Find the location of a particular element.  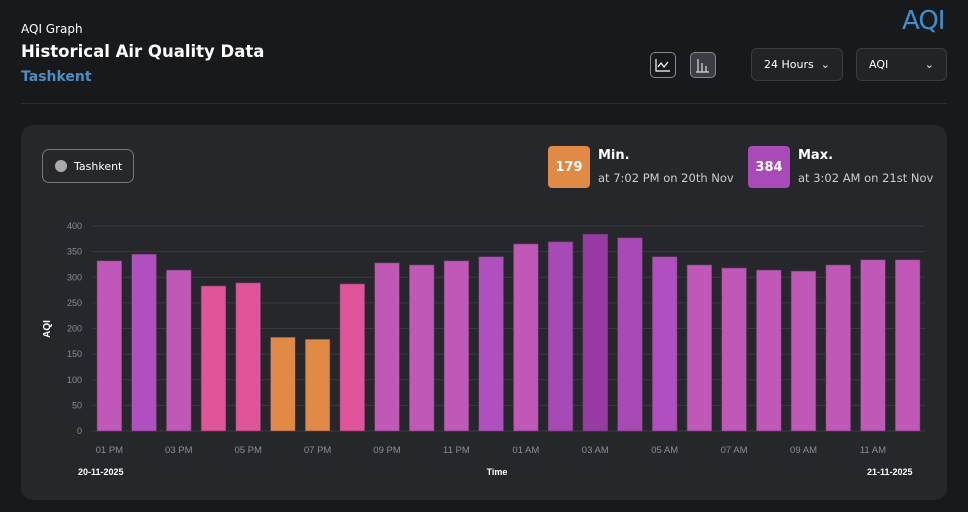

bar-09-am is located at coordinates (803, 351).